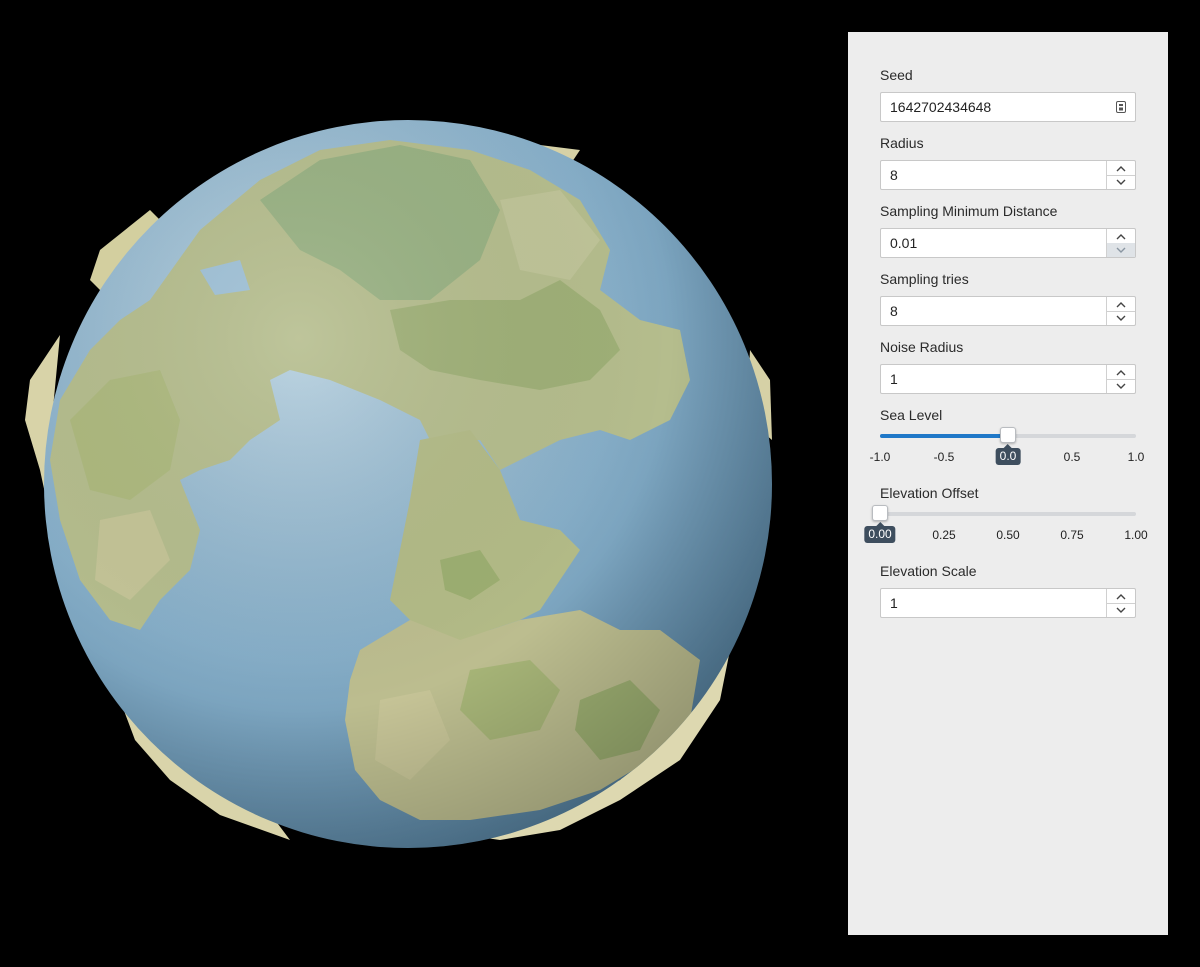  What do you see at coordinates (902, 143) in the screenshot?
I see `radius-label: Radius` at bounding box center [902, 143].